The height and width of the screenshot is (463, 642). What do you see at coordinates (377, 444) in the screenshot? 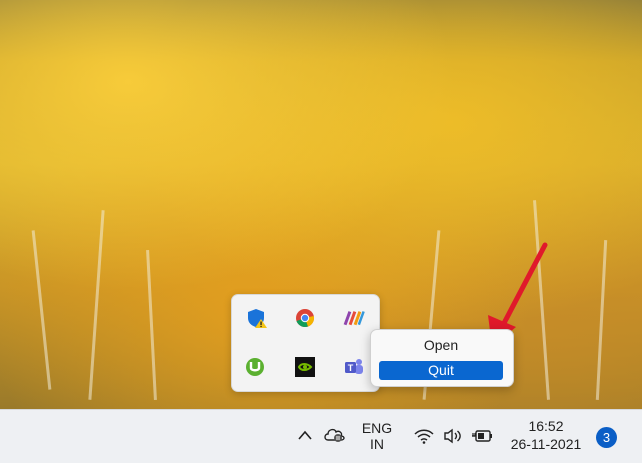
I see `language-region: IN` at bounding box center [377, 444].